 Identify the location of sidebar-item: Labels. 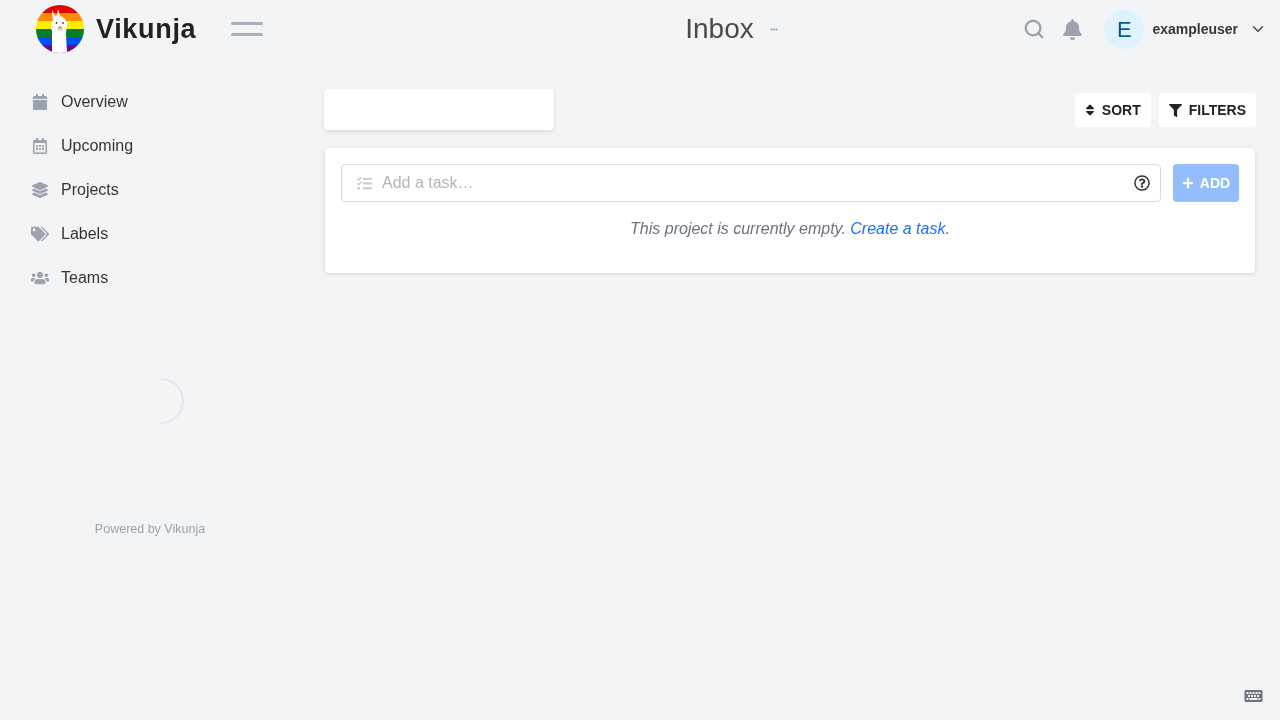
(142, 234).